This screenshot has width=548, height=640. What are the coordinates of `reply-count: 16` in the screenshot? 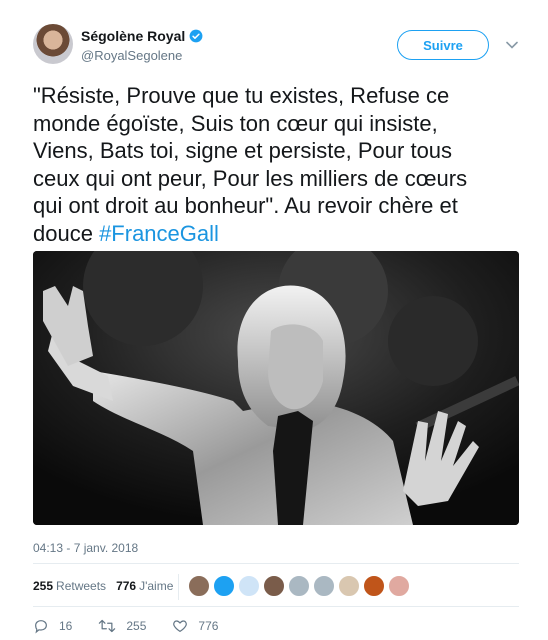 It's located at (66, 626).